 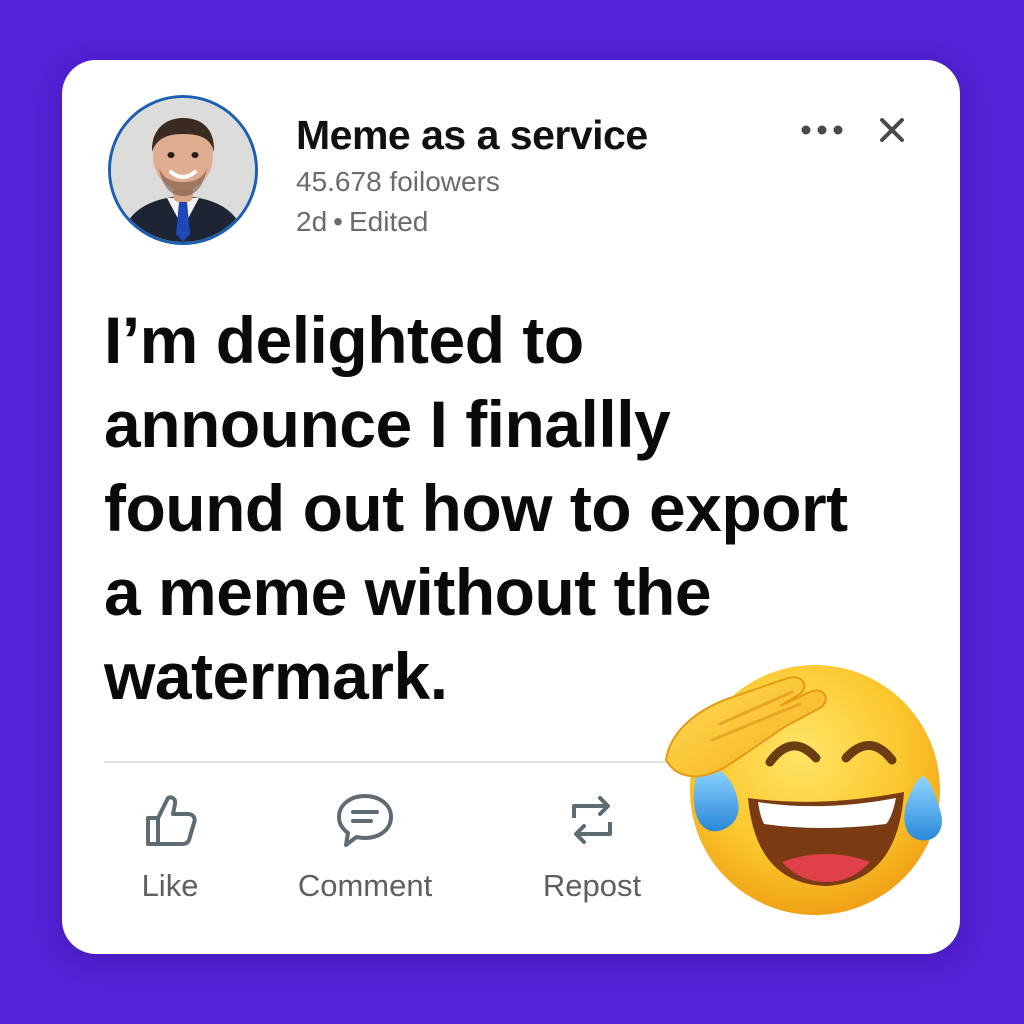 I want to click on post-body-line: found out how to export, so click(x=476, y=508).